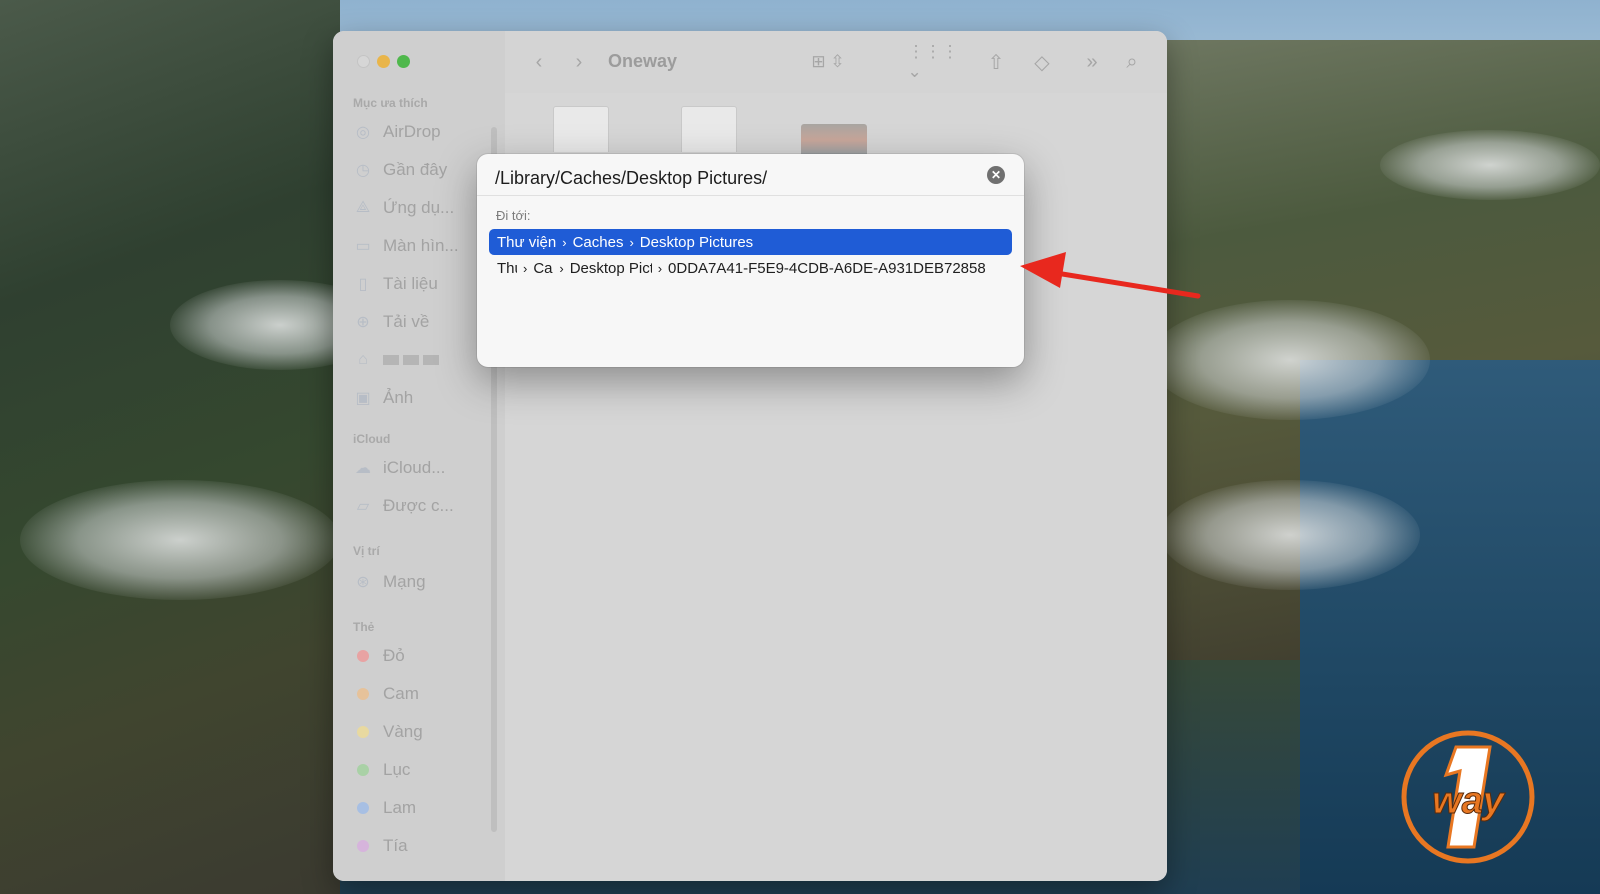 Image resolution: width=1600 pixels, height=894 pixels. Describe the element at coordinates (933, 61) in the screenshot. I see `group-icon: ⋮⋮⋮ ⌄` at that location.